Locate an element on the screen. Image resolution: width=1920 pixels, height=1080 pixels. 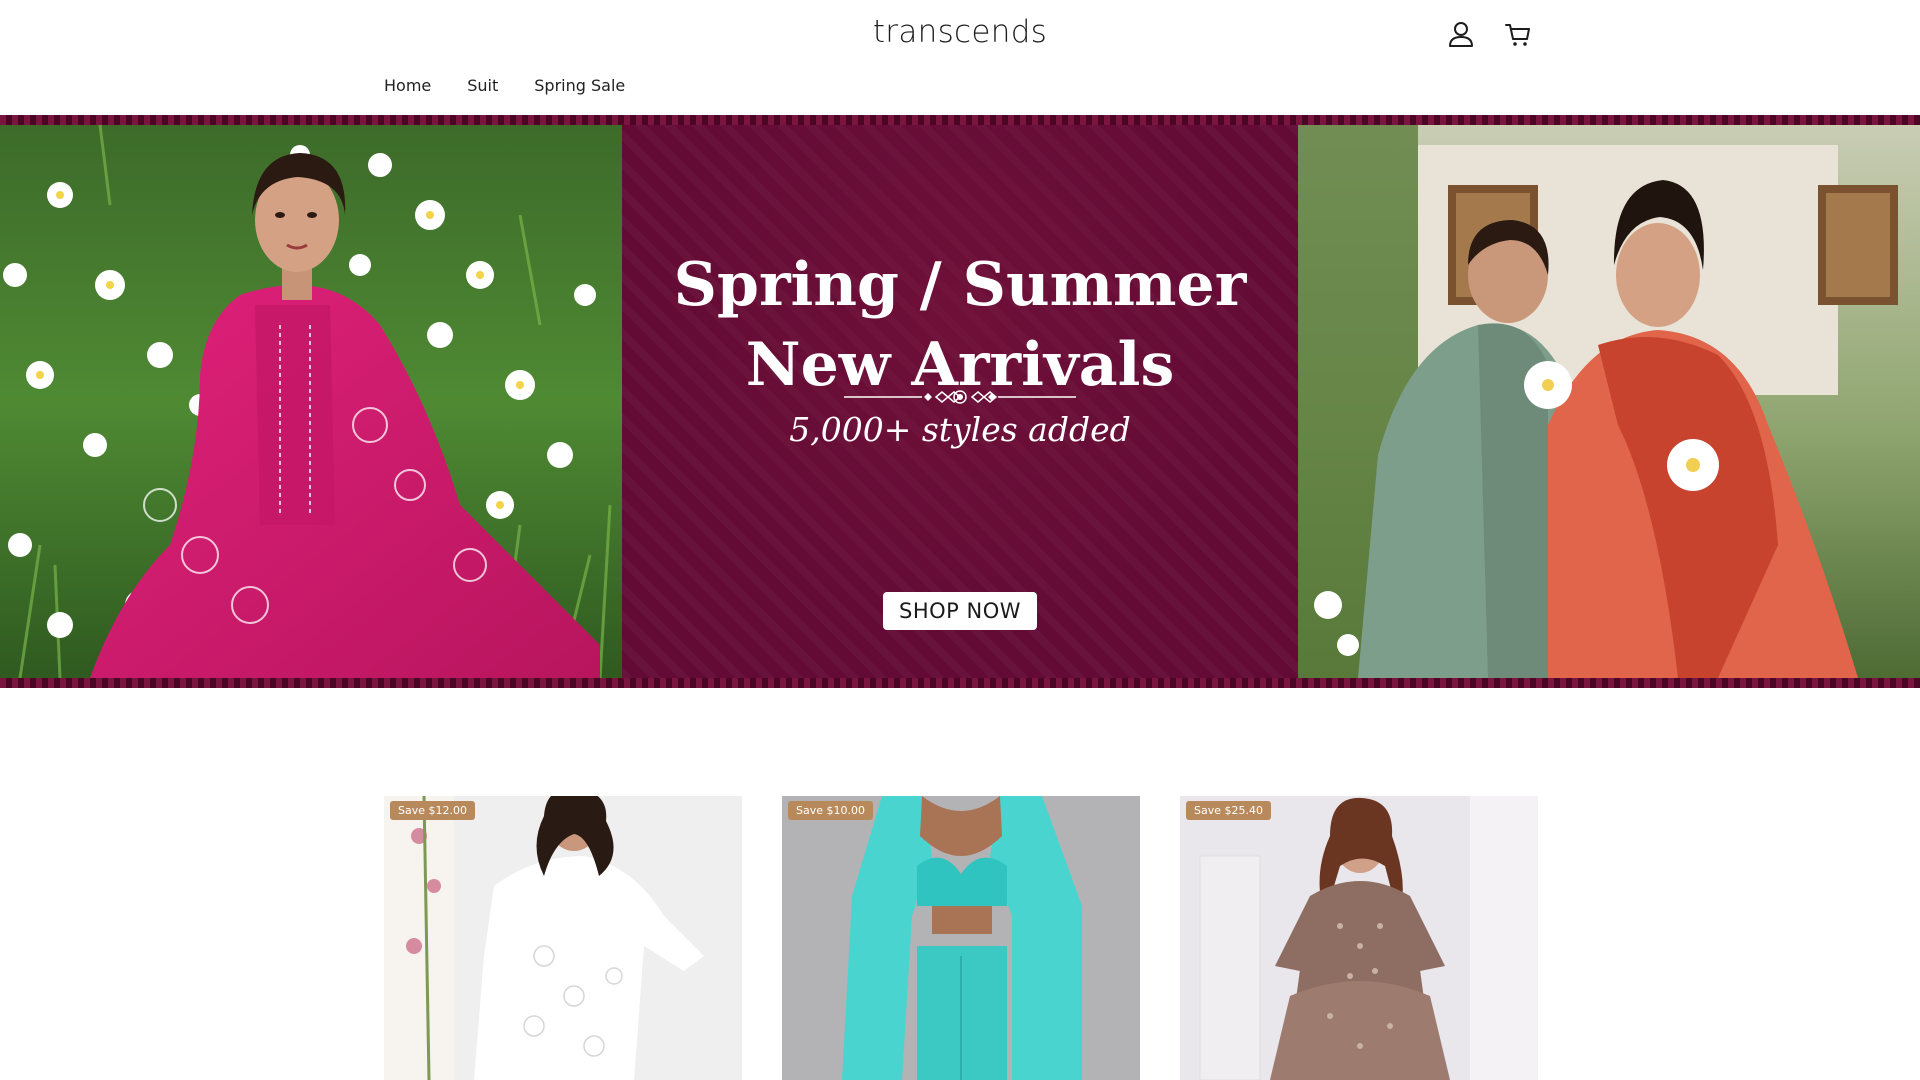
shop-now-button: SHOP NOW is located at coordinates (960, 611).